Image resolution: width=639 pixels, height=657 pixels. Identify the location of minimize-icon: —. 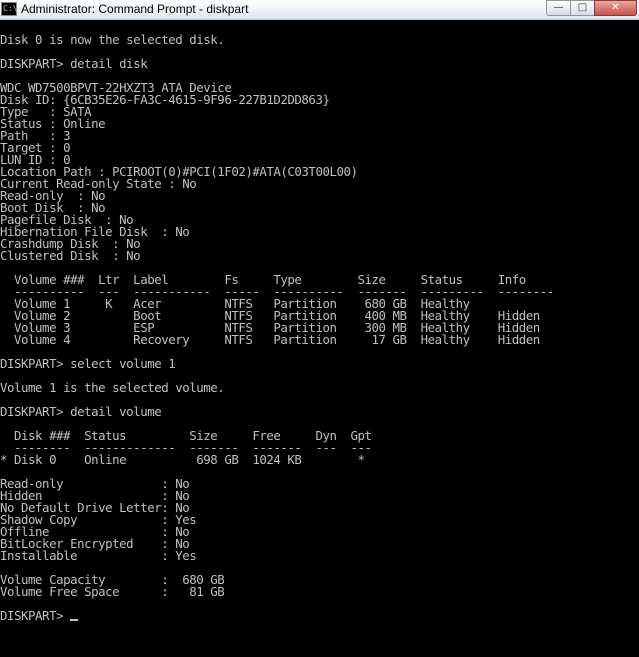
(558, 7).